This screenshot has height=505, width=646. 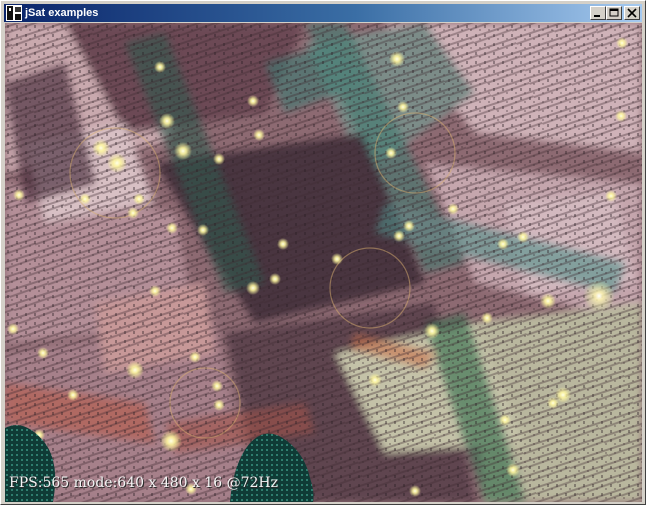 I want to click on title-bar: jSat examples, so click(x=323, y=13).